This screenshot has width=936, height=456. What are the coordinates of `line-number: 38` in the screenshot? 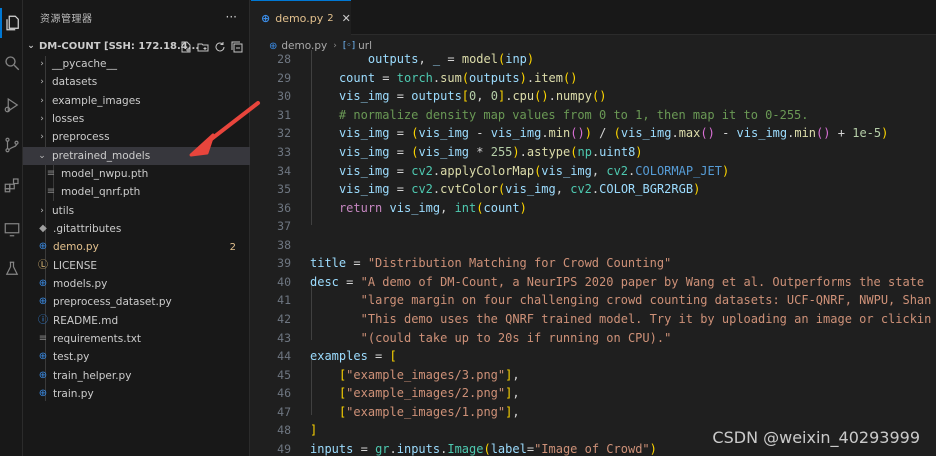 It's located at (284, 244).